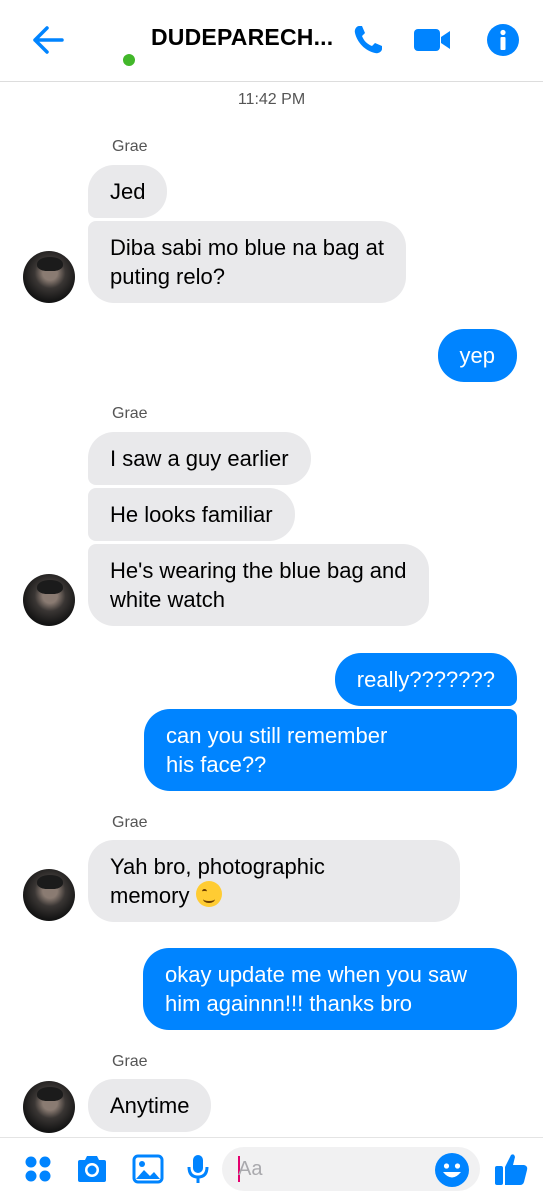  Describe the element at coordinates (167, 599) in the screenshot. I see `message-text: white watch` at that location.